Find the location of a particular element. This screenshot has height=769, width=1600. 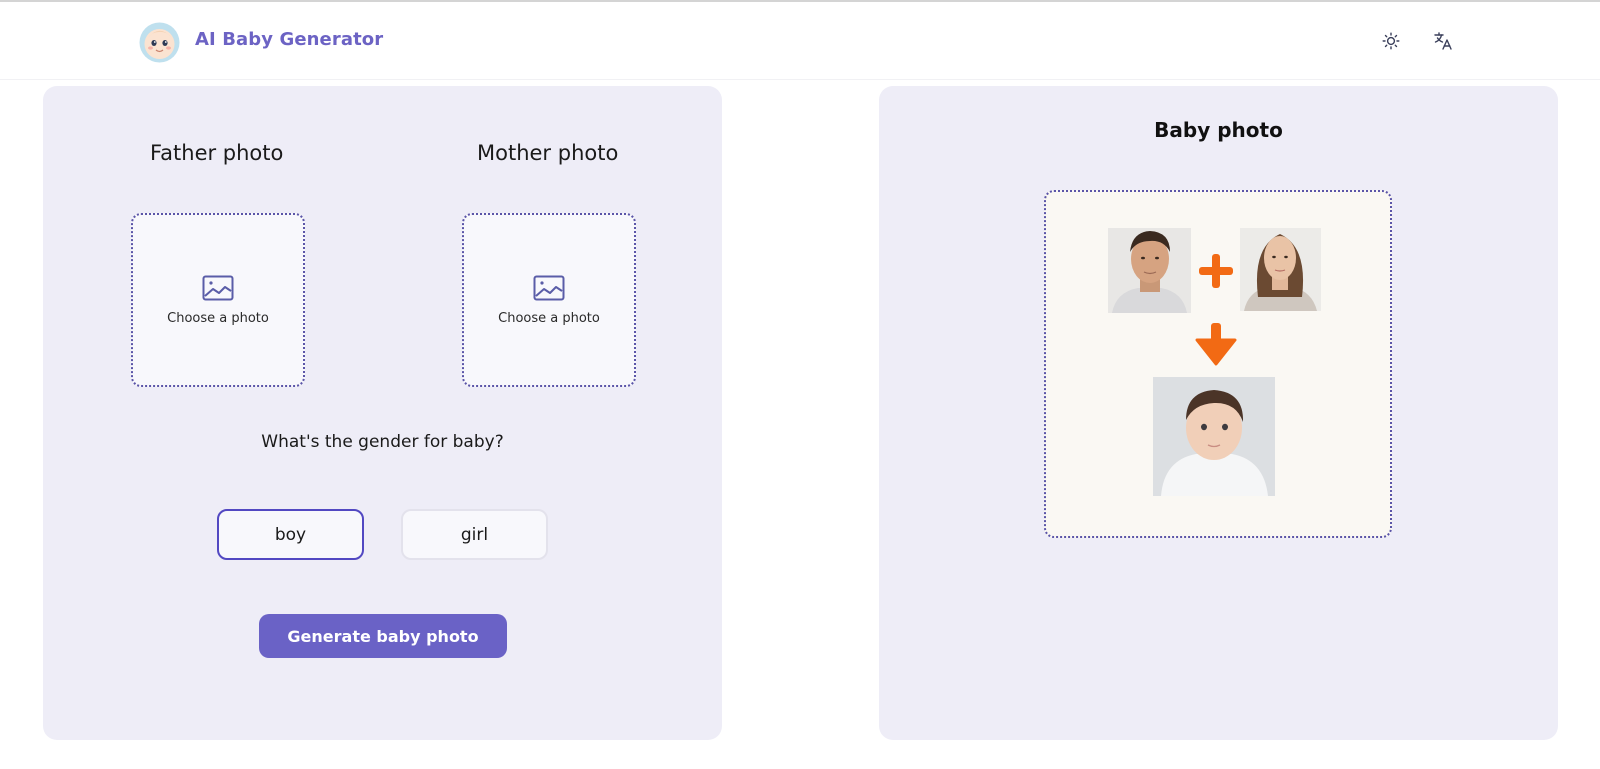

gender-girl-button: girl is located at coordinates (474, 534).